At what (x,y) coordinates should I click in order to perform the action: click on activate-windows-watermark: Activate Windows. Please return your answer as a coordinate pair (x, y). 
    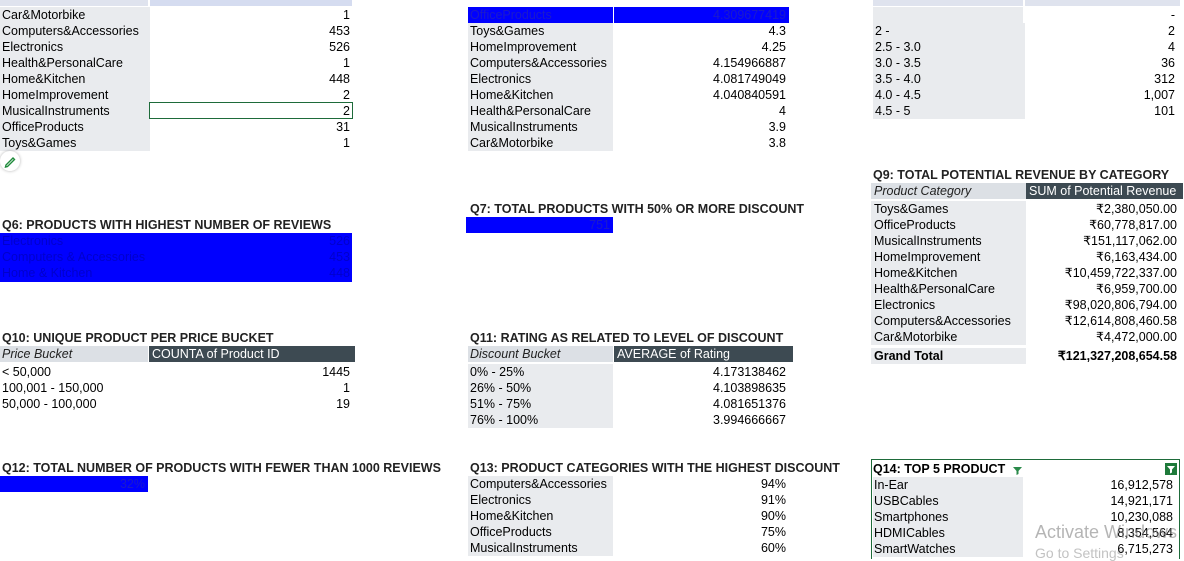
    Looking at the image, I should click on (1106, 532).